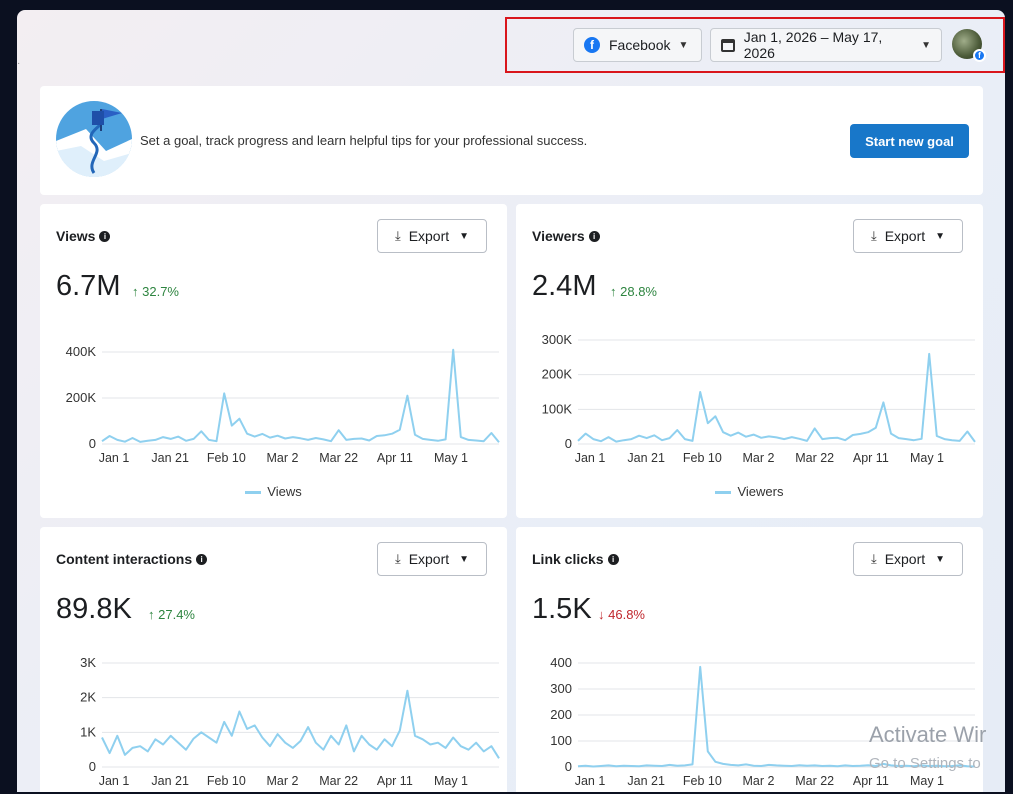 The width and height of the screenshot is (1013, 794). Describe the element at coordinates (94, 139) in the screenshot. I see `goal-illustration` at that location.